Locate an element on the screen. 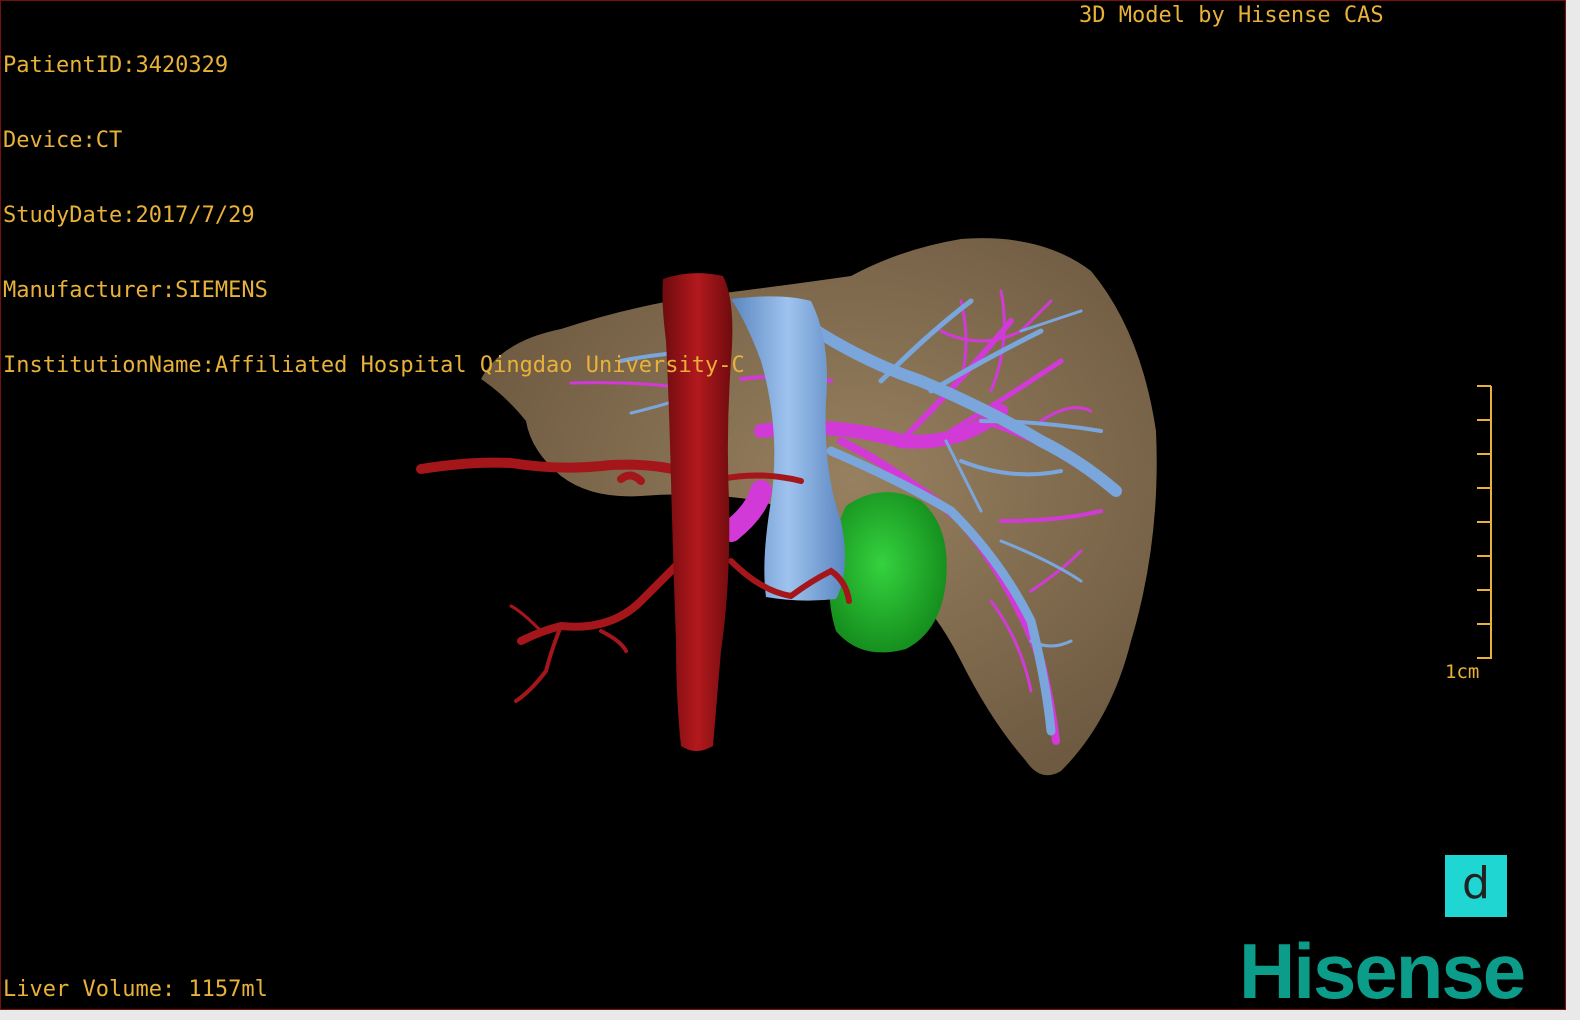 The image size is (1580, 1020). scale-bar is located at coordinates (1484, 522).